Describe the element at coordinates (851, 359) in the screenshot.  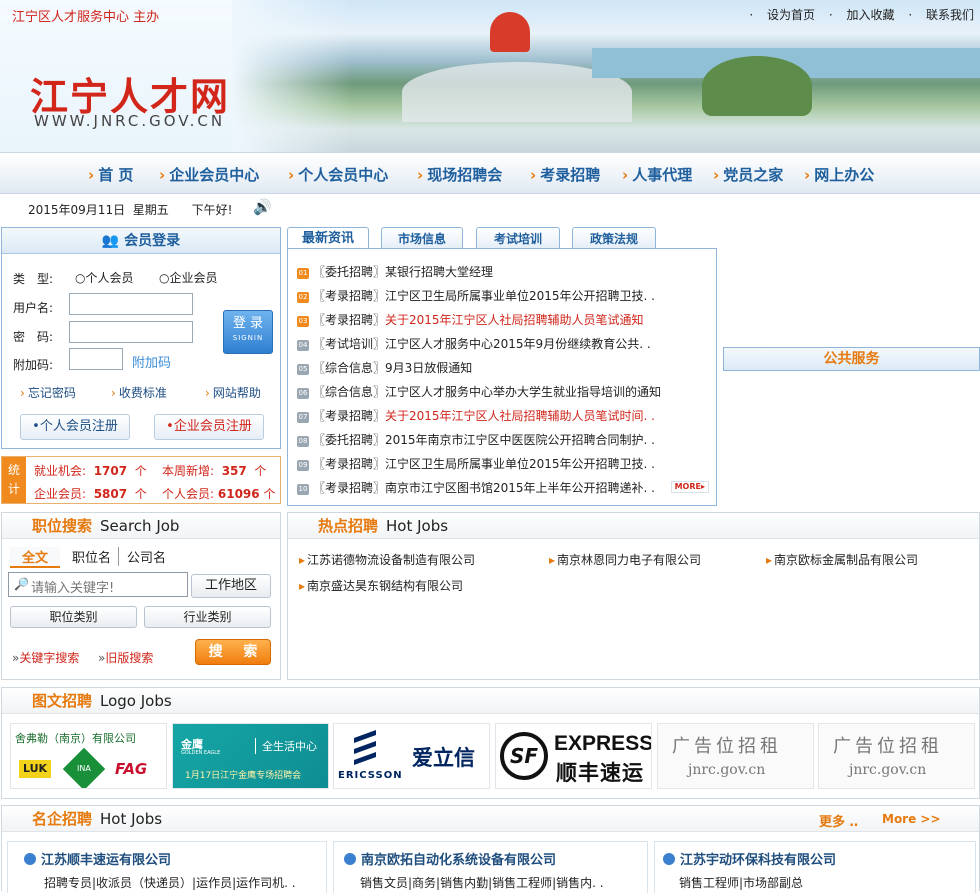
I see `public-service-header: 公共服务` at that location.